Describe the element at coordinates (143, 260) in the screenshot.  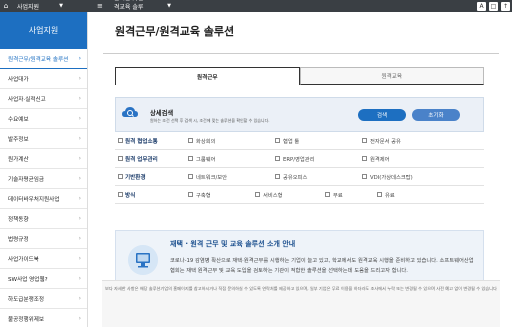
I see `monitor-icon` at that location.